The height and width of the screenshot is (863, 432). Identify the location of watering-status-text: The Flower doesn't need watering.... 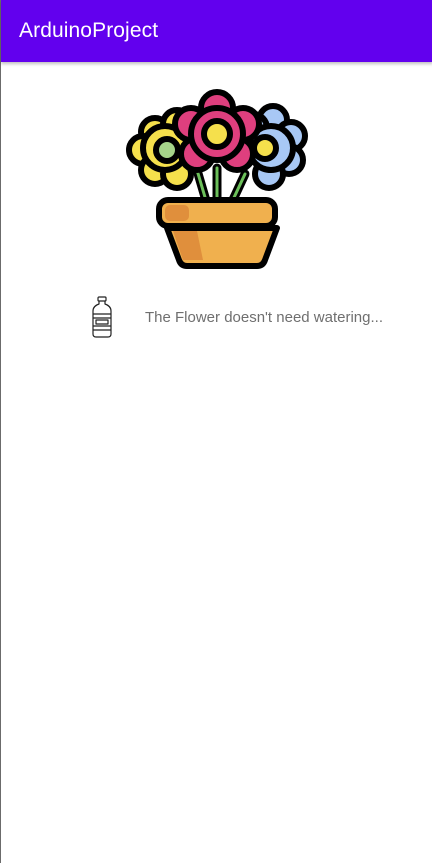
(264, 317).